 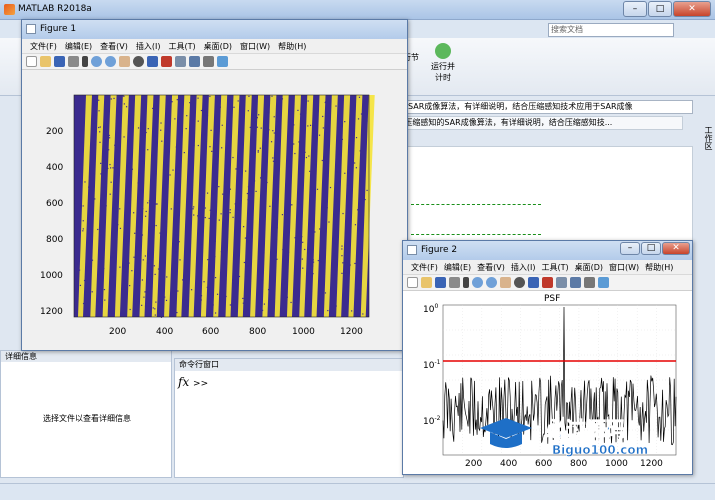 I want to click on search-docs-input: 搜索文档, so click(x=611, y=30).